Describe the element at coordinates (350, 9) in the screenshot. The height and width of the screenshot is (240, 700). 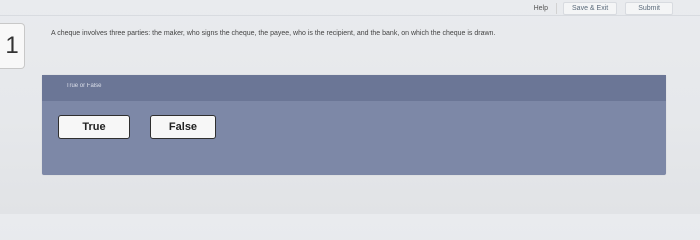
I see `top-bar: Help Save & Exit Submit` at that location.